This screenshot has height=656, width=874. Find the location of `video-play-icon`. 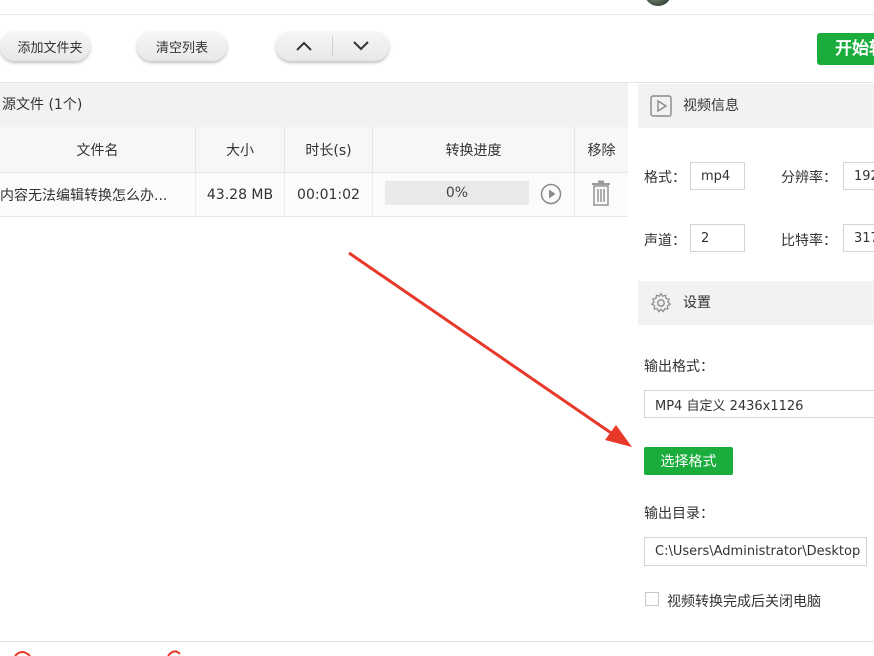

video-play-icon is located at coordinates (661, 106).